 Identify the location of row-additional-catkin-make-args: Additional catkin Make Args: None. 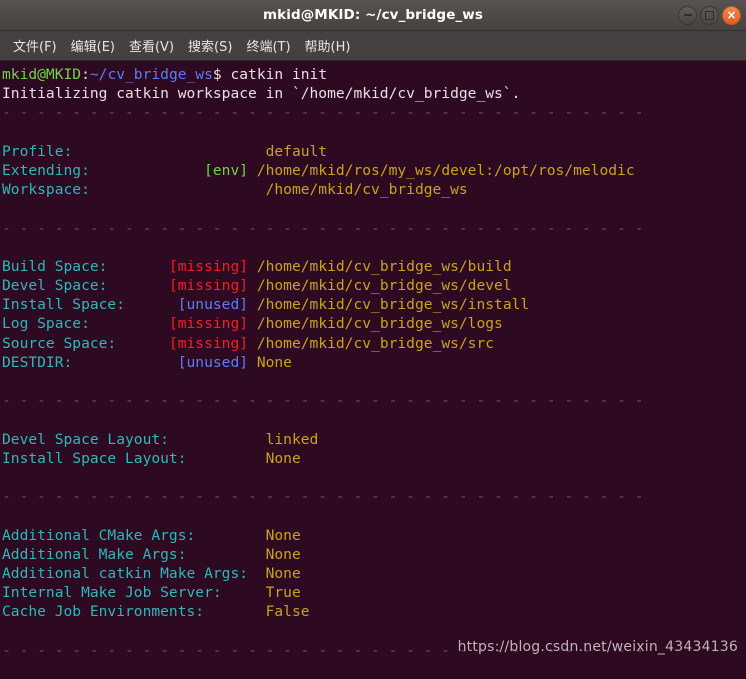
(374, 573).